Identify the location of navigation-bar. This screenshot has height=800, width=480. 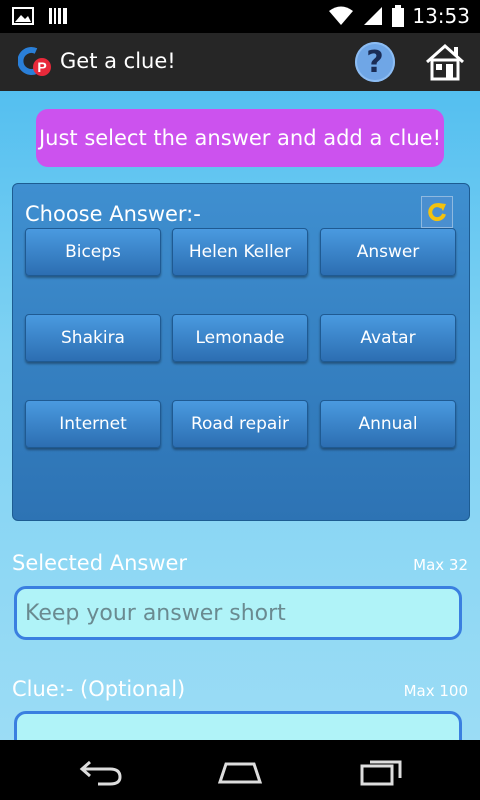
(240, 770).